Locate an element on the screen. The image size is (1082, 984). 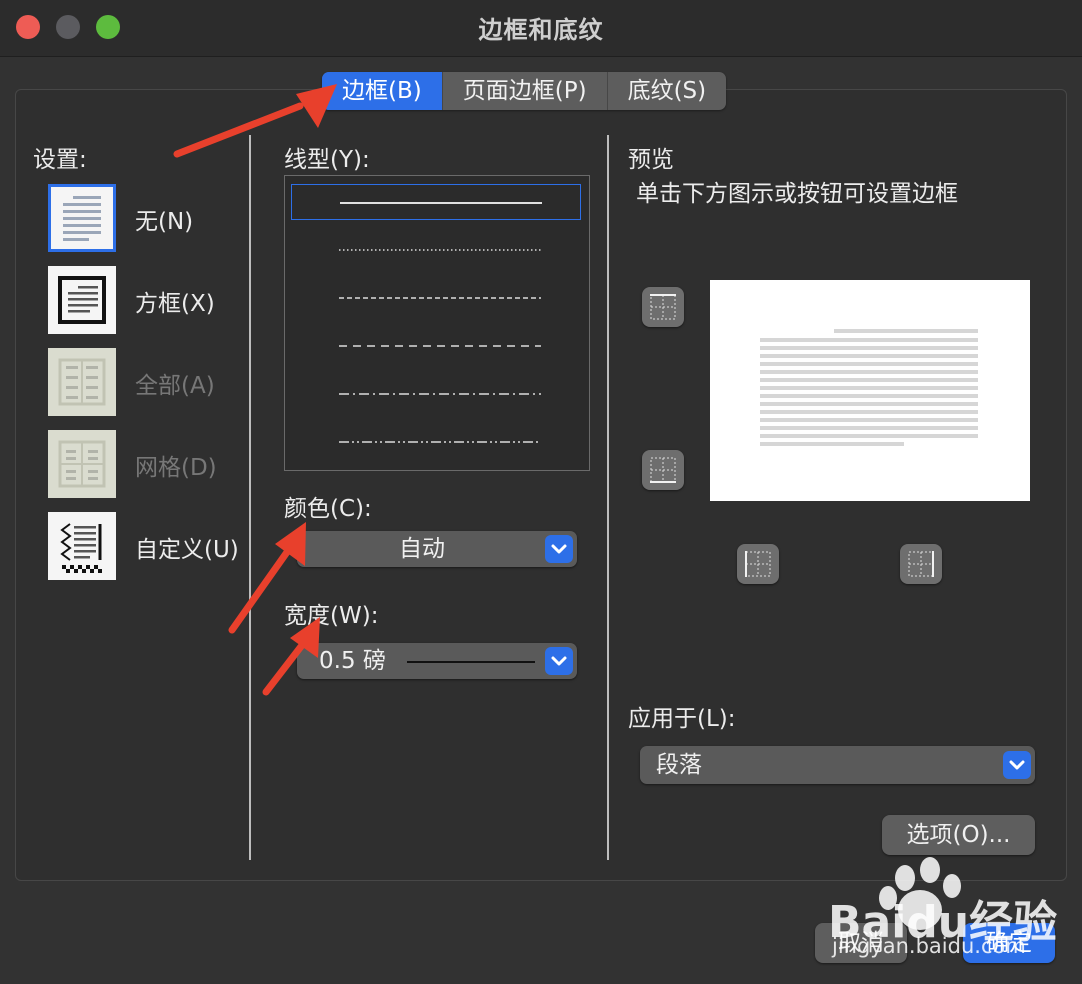
setting-all-button is located at coordinates (82, 382).